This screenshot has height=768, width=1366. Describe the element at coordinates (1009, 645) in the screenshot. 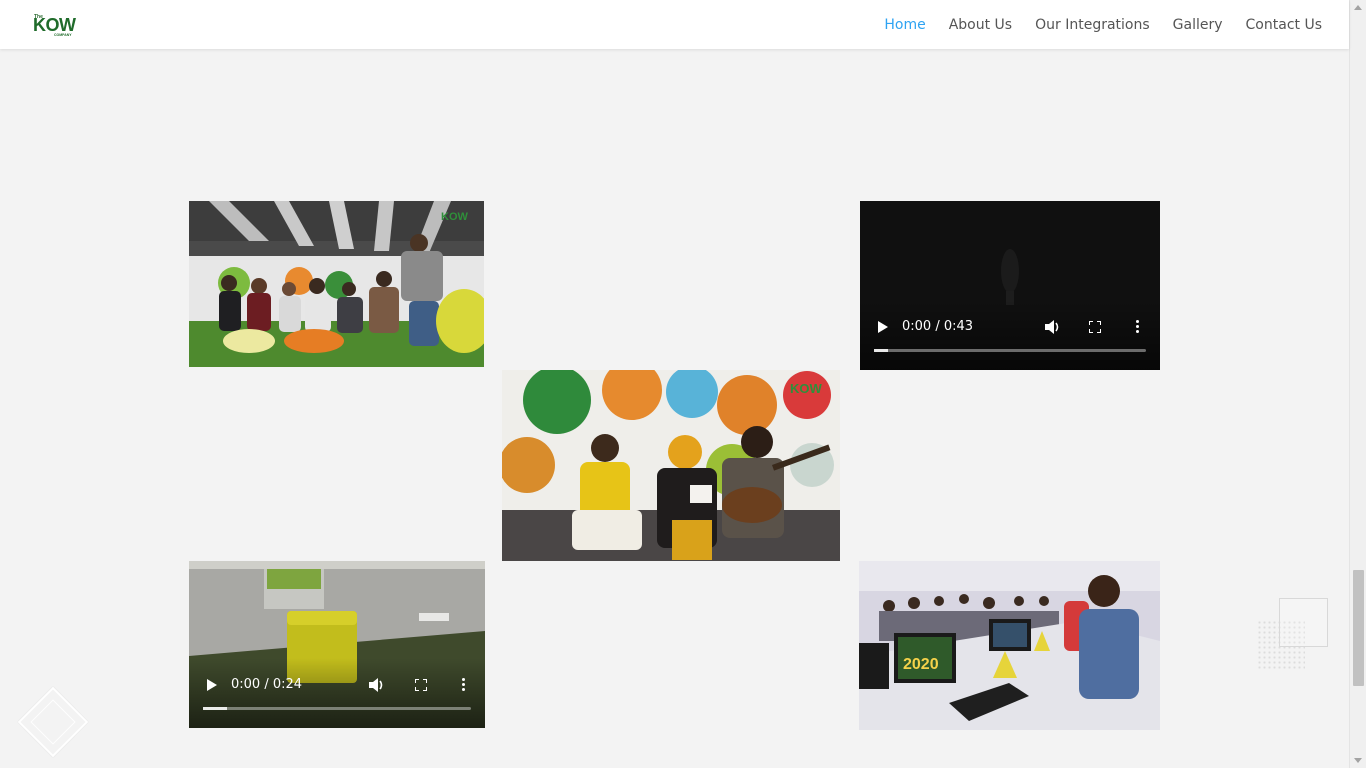

I see `gallery-image-new-year-office: 2020` at that location.